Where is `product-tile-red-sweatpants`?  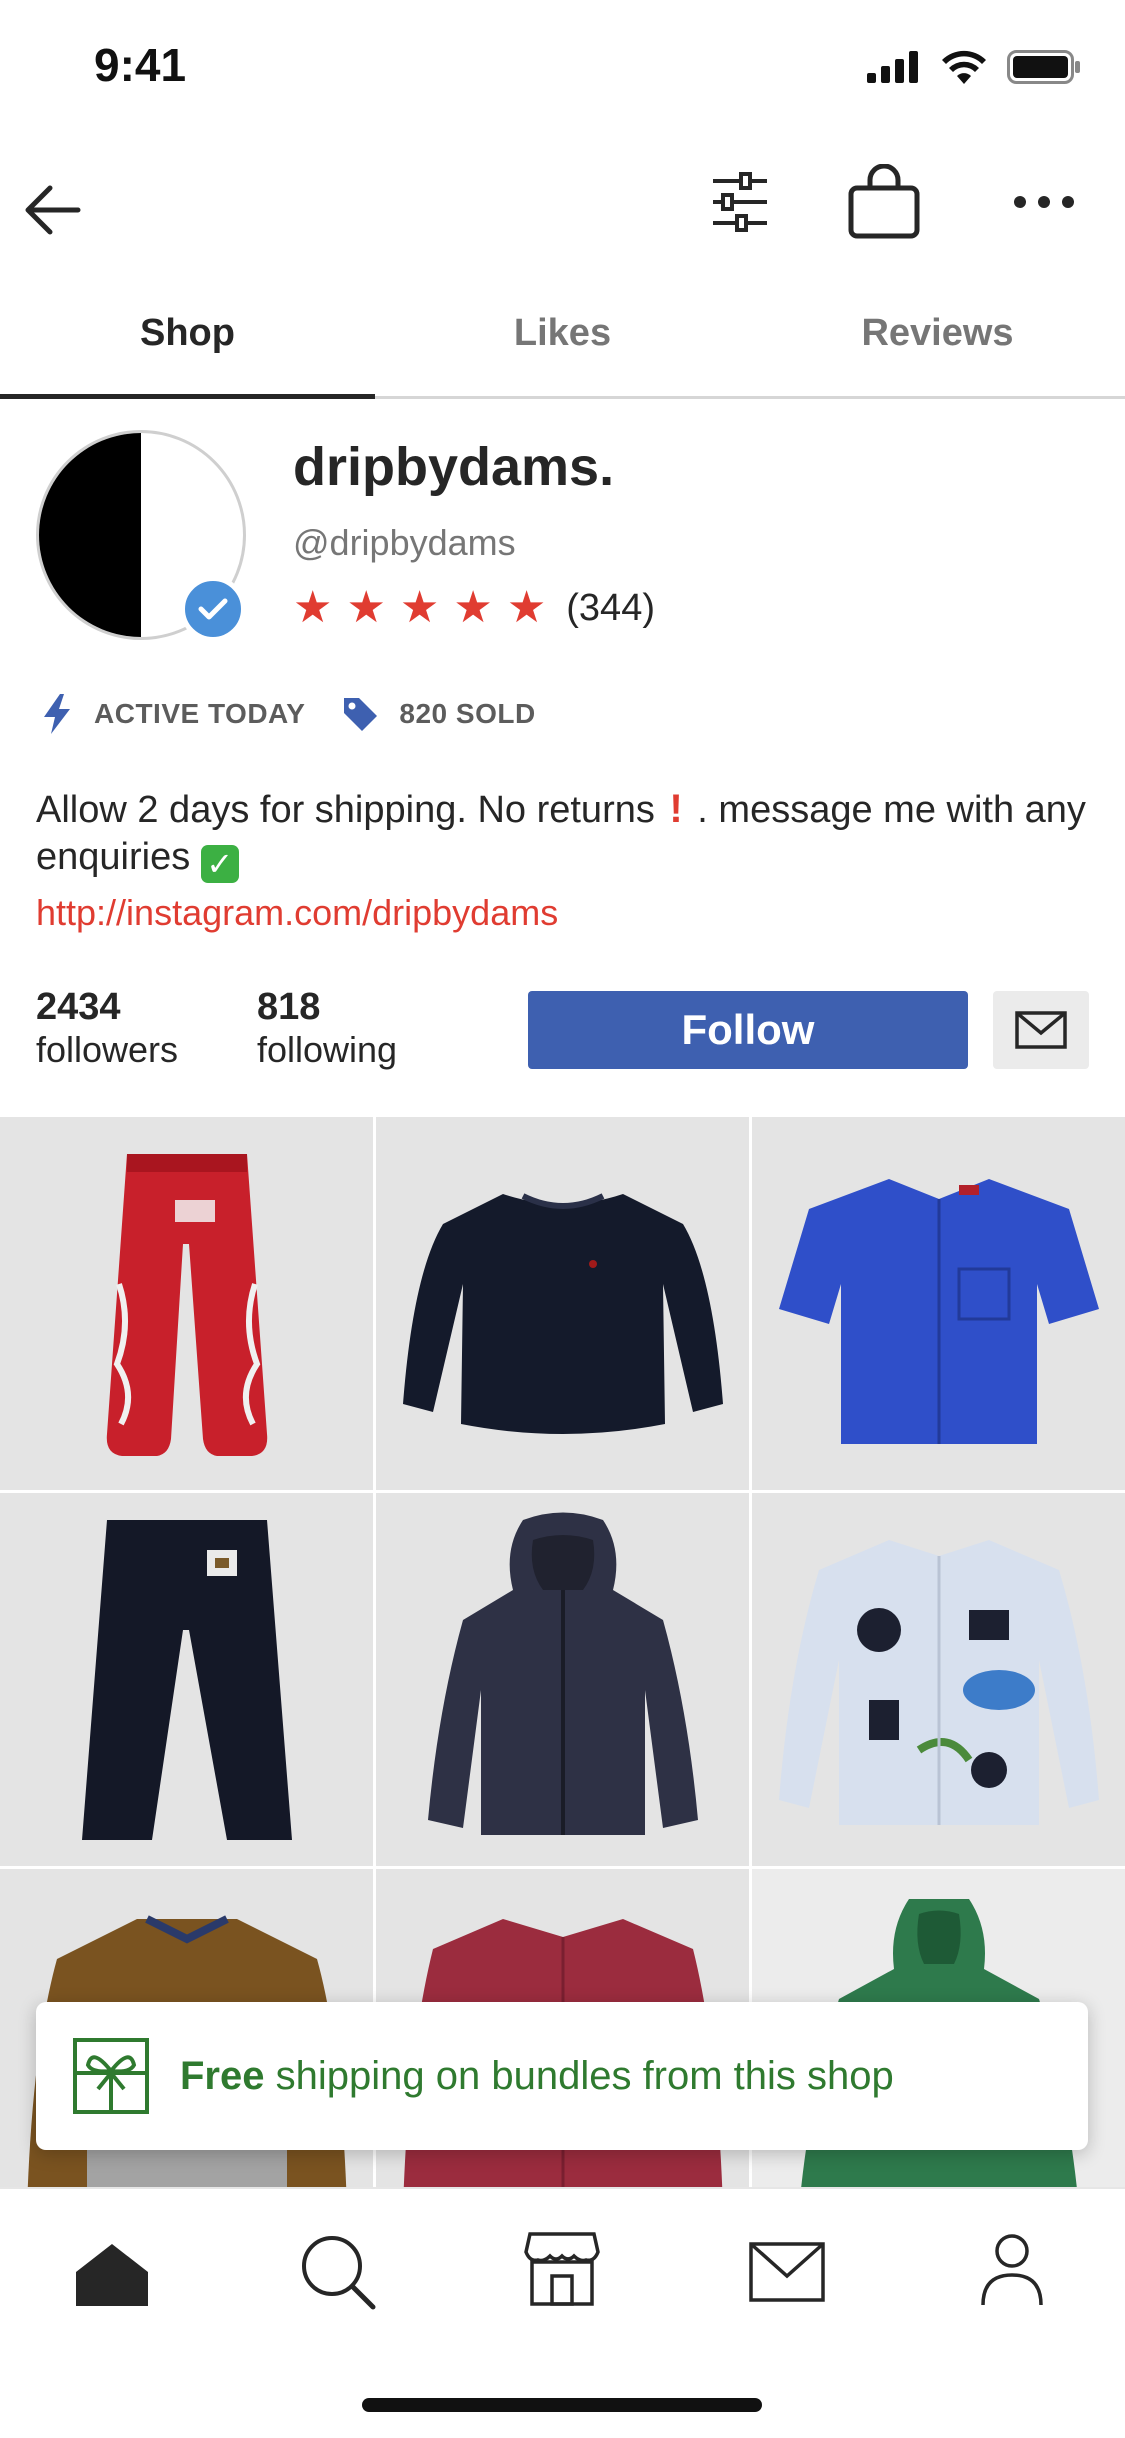
product-tile-red-sweatpants is located at coordinates (186, 1303).